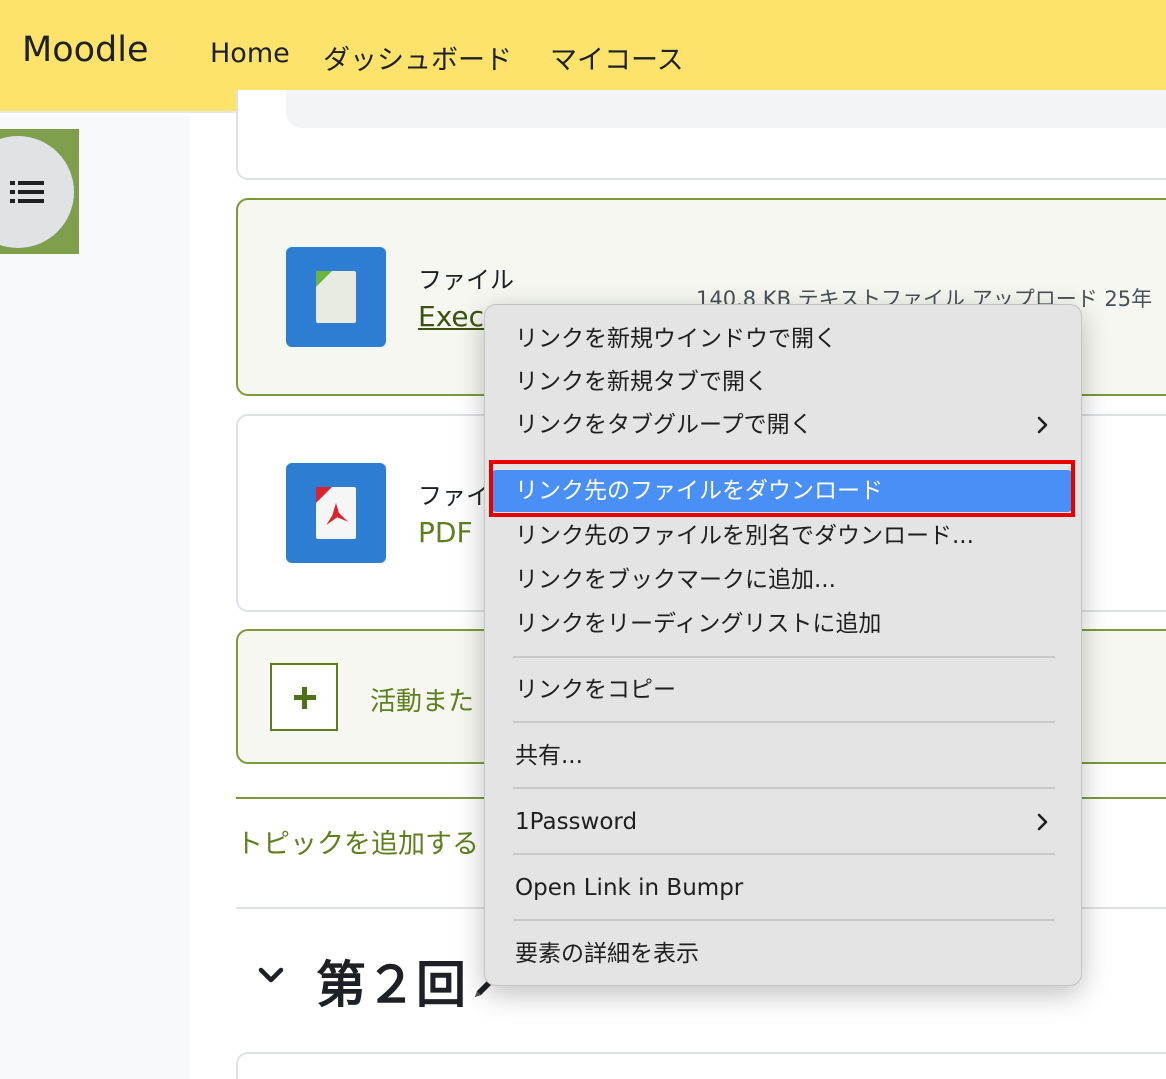 The image size is (1166, 1079). I want to click on plus-icon-vertical, so click(304, 698).